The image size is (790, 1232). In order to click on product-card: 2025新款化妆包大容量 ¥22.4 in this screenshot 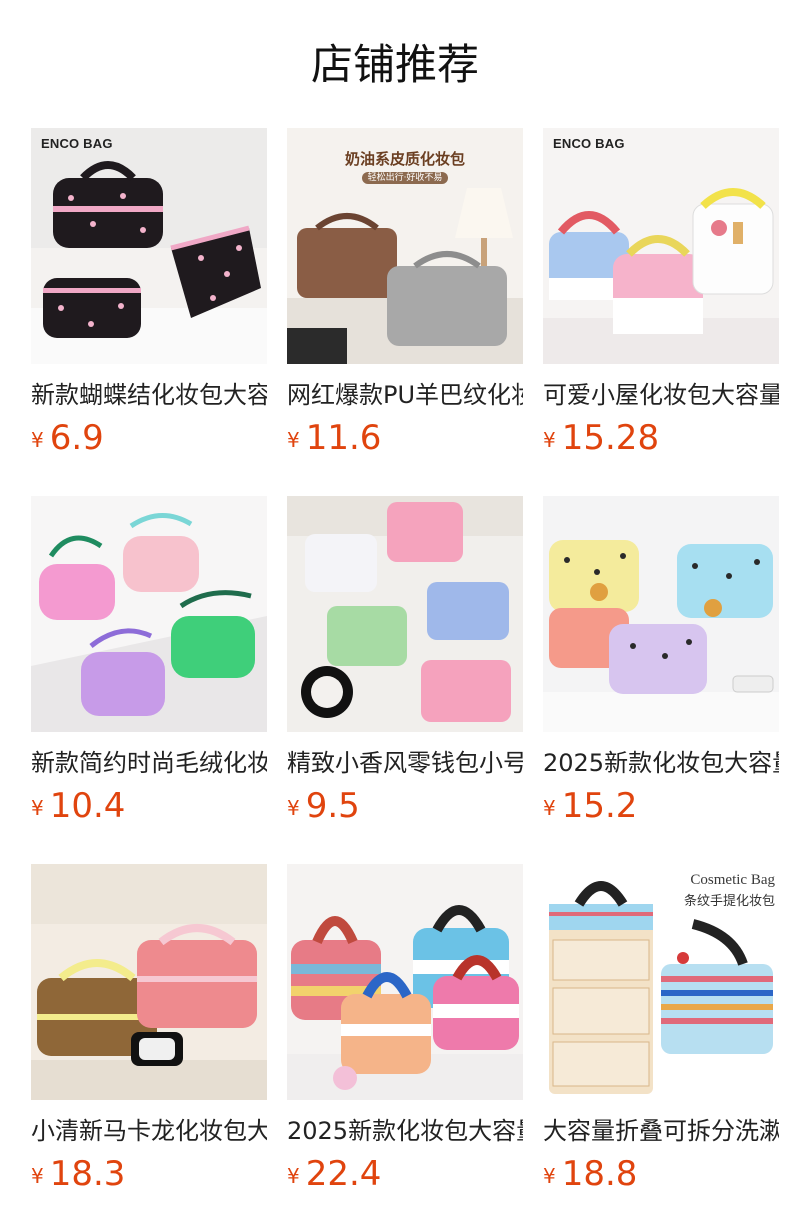, I will do `click(405, 1048)`.